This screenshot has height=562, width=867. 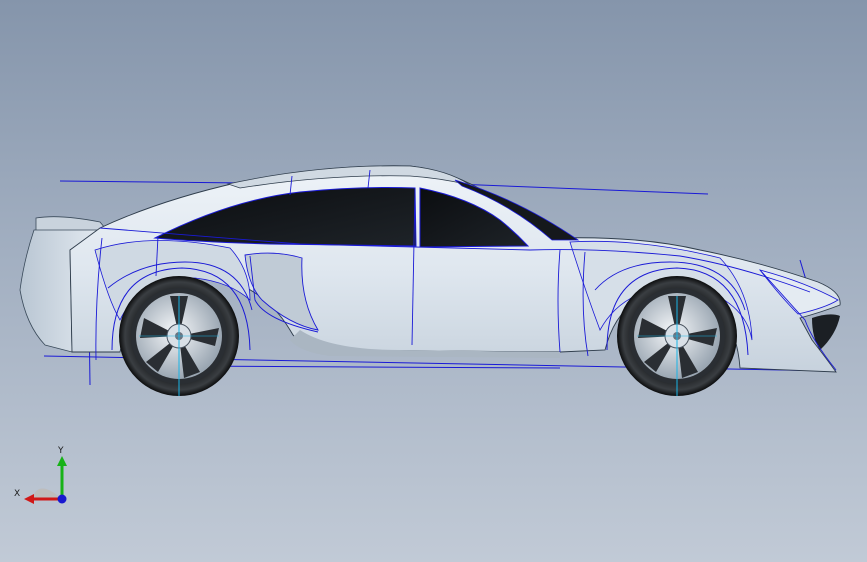 What do you see at coordinates (17, 494) in the screenshot?
I see `x-axis-label: X` at bounding box center [17, 494].